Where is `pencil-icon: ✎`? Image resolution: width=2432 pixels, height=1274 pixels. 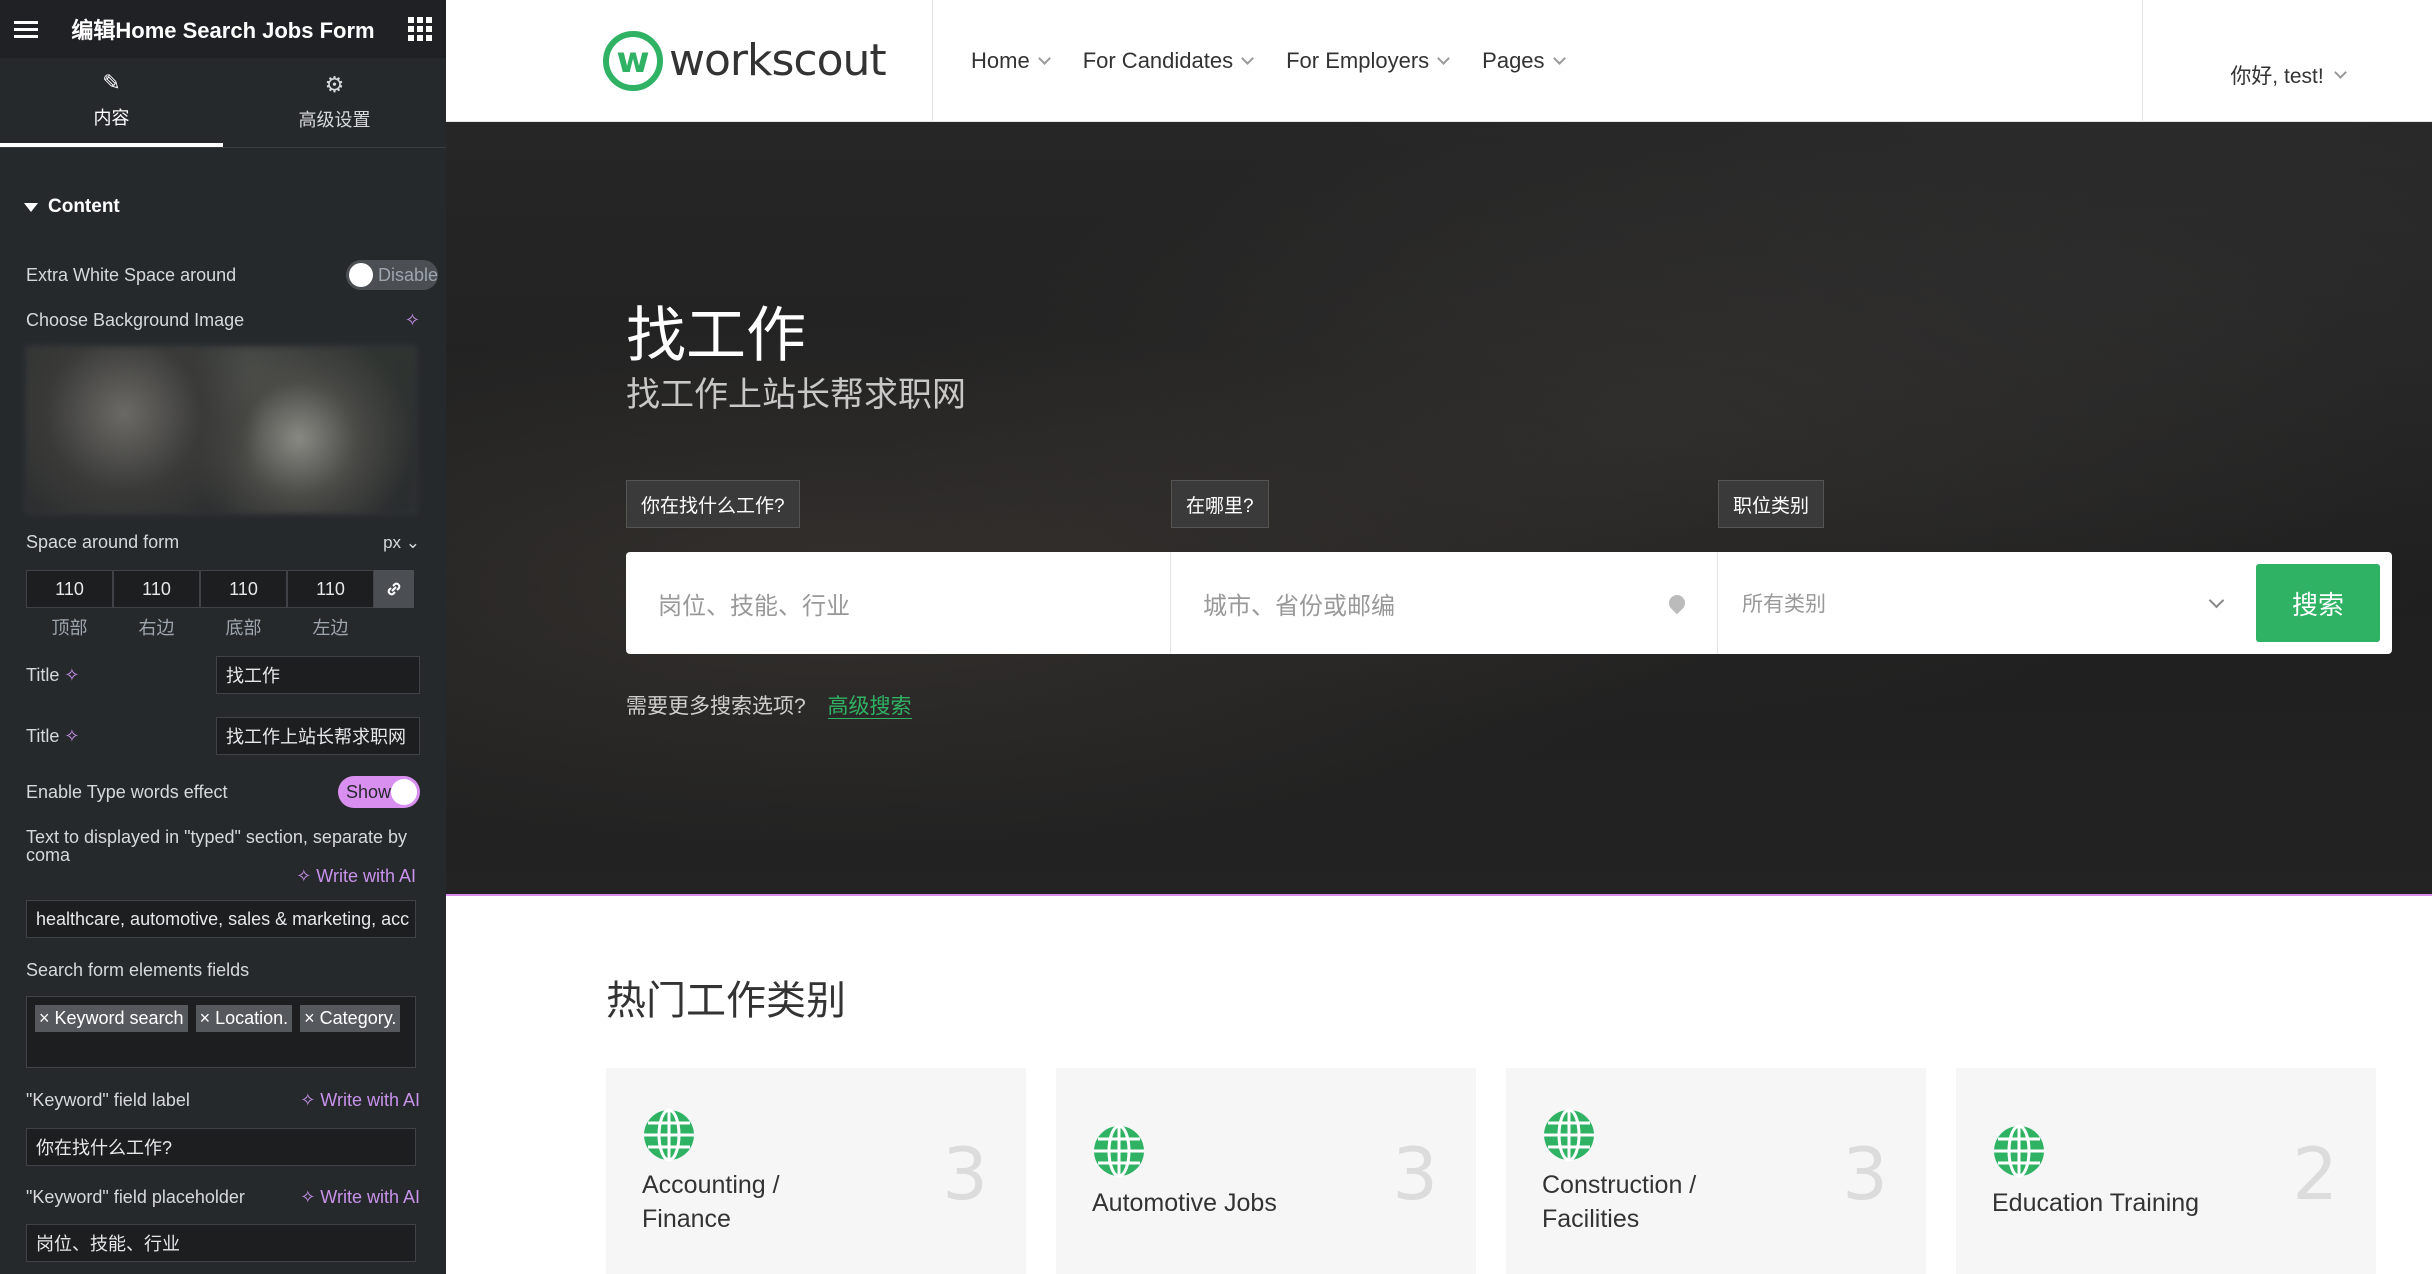 pencil-icon: ✎ is located at coordinates (111, 82).